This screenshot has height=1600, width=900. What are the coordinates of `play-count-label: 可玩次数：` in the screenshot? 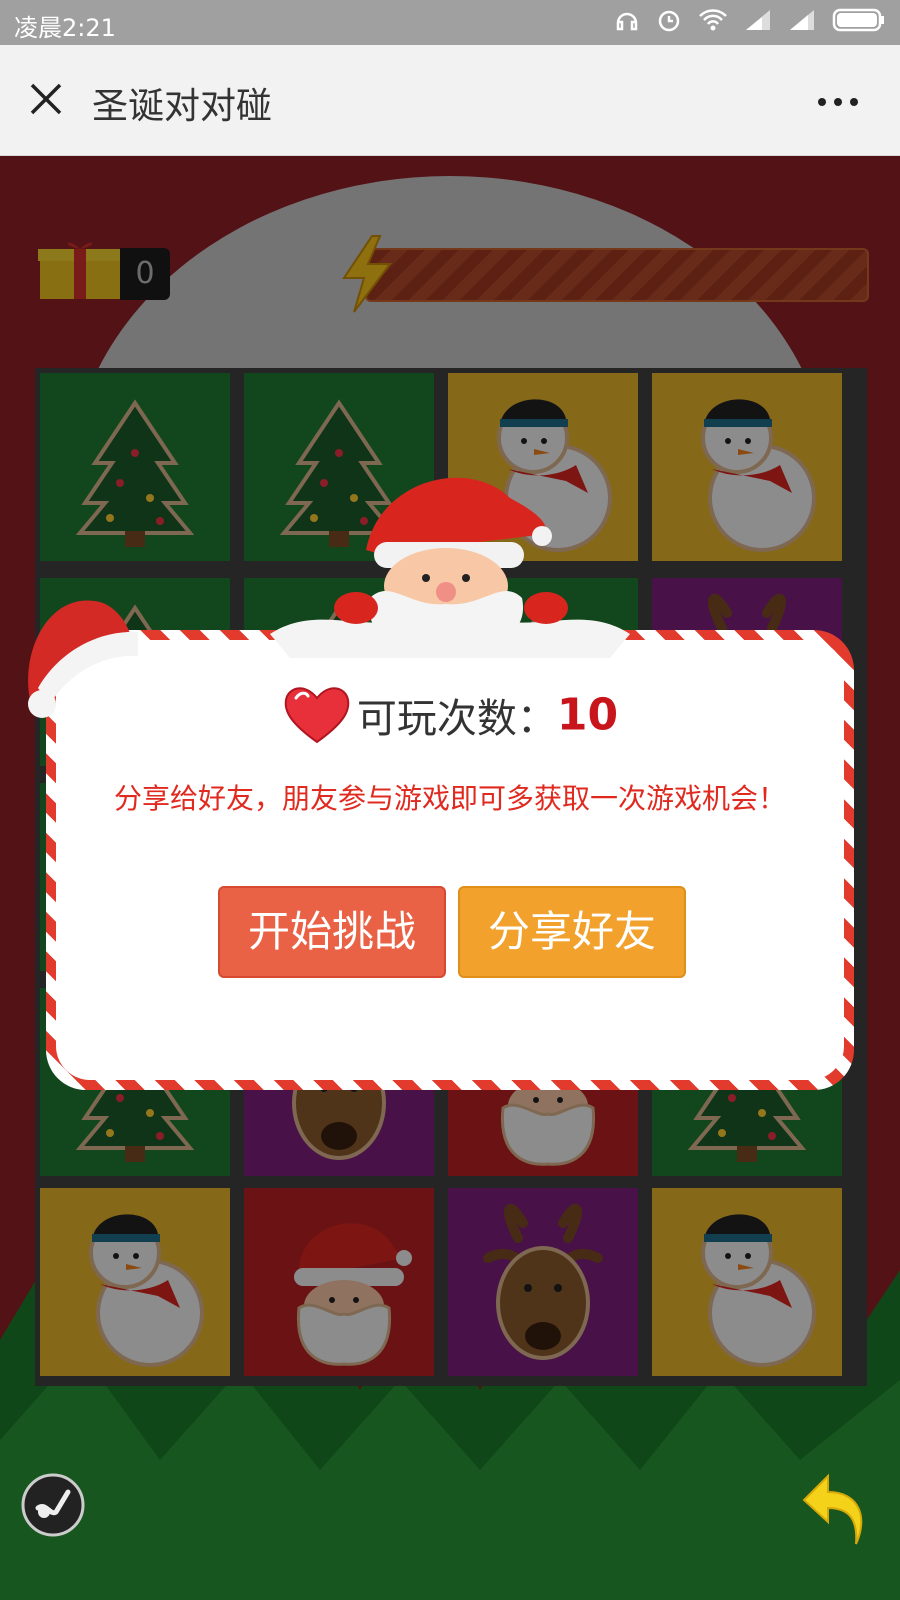 It's located at (456, 719).